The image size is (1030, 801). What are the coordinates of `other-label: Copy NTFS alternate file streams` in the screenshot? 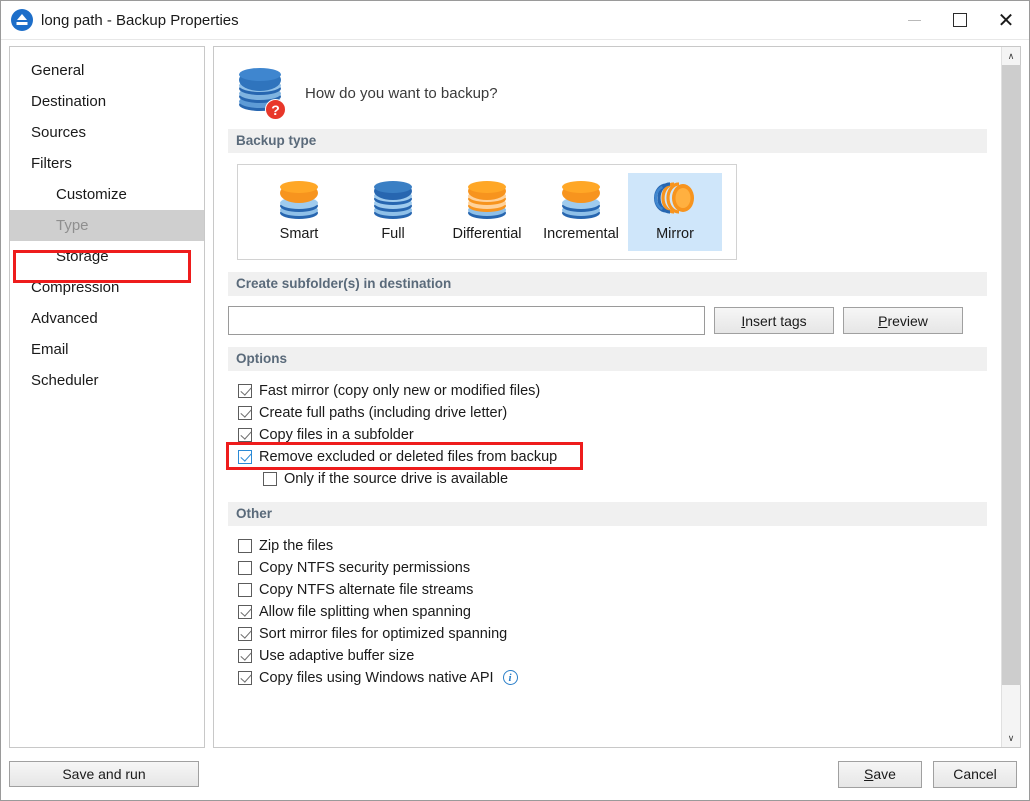 It's located at (366, 589).